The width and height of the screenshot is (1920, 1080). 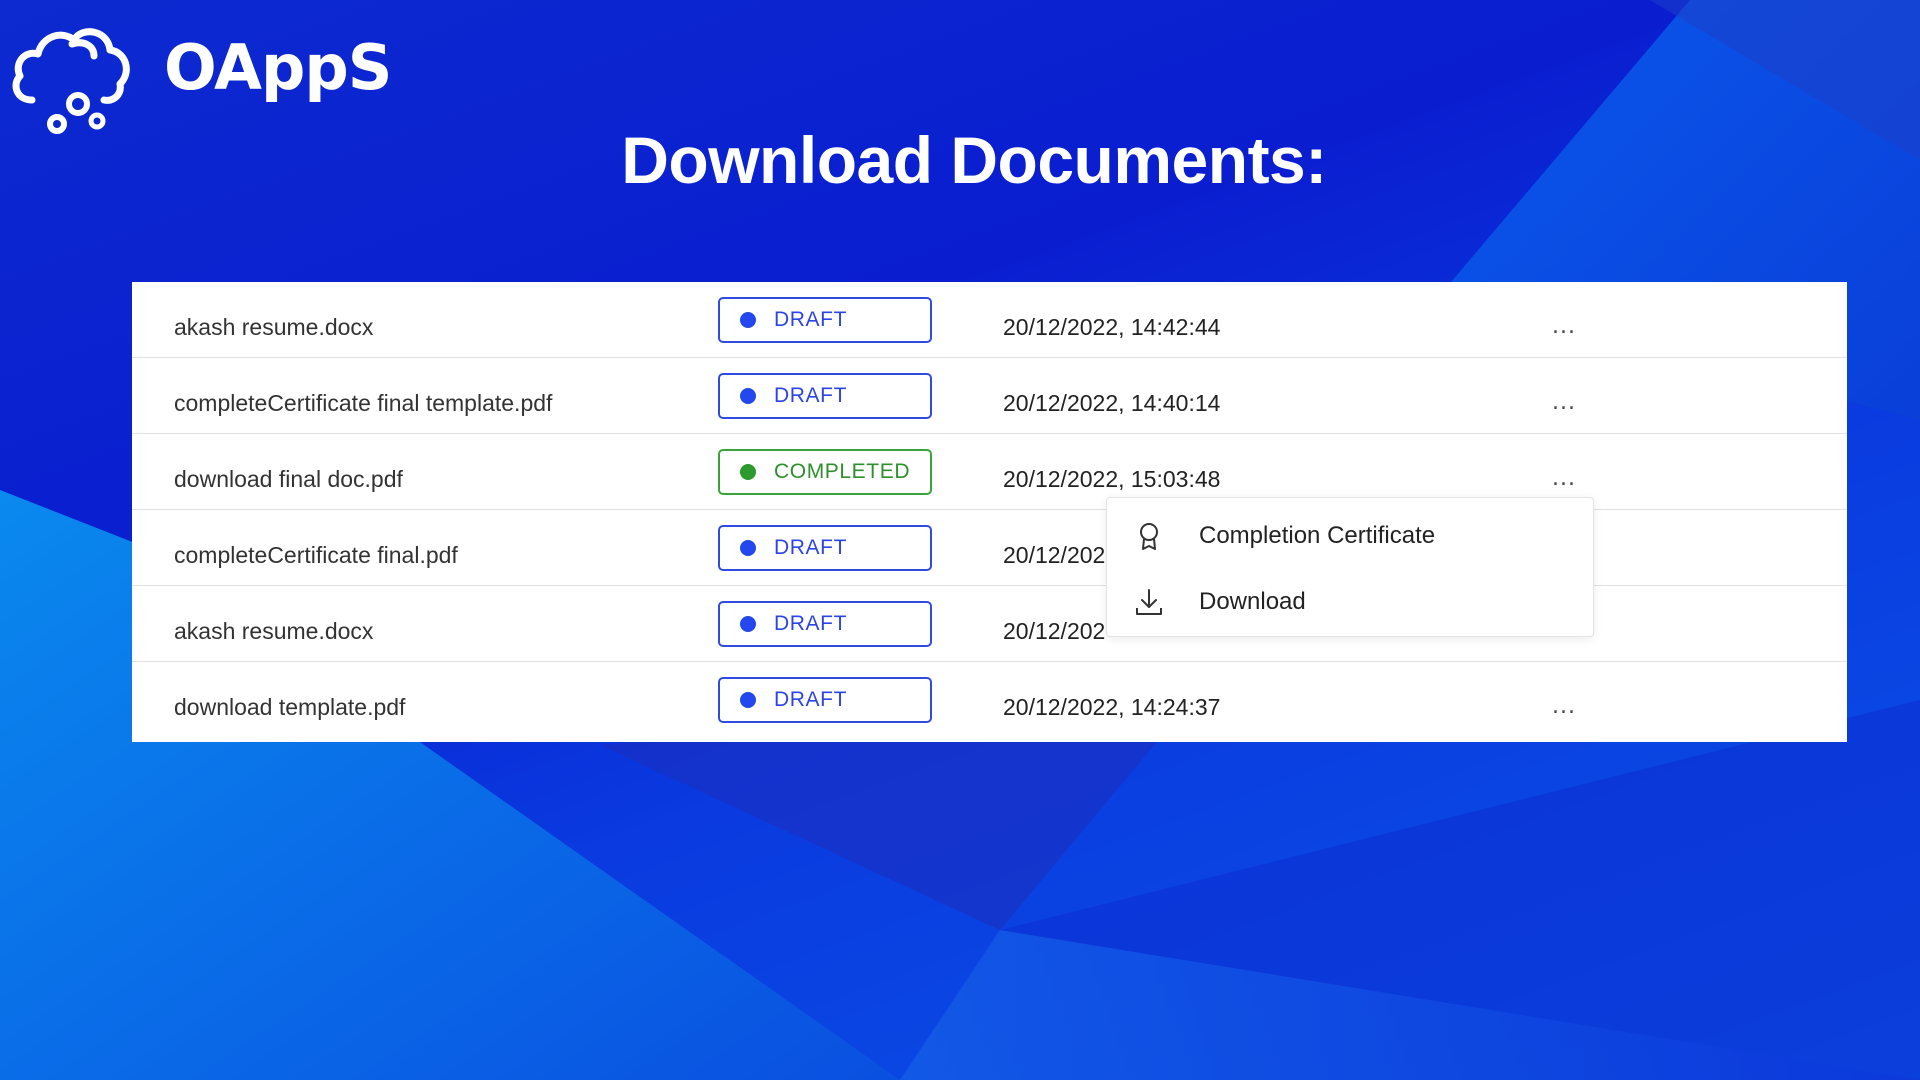 What do you see at coordinates (289, 707) in the screenshot?
I see `document-name: download template.pdf` at bounding box center [289, 707].